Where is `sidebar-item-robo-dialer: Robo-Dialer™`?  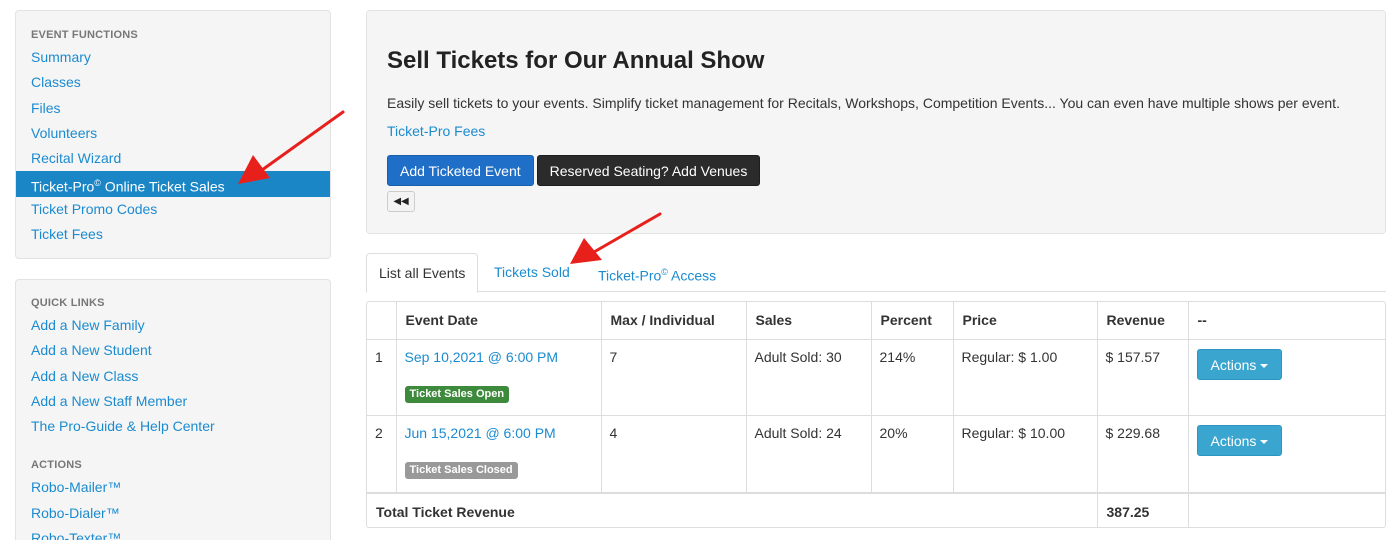
sidebar-item-robo-dialer: Robo-Dialer™ is located at coordinates (173, 513).